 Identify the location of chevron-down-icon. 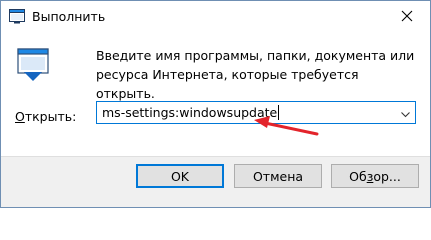
(405, 112).